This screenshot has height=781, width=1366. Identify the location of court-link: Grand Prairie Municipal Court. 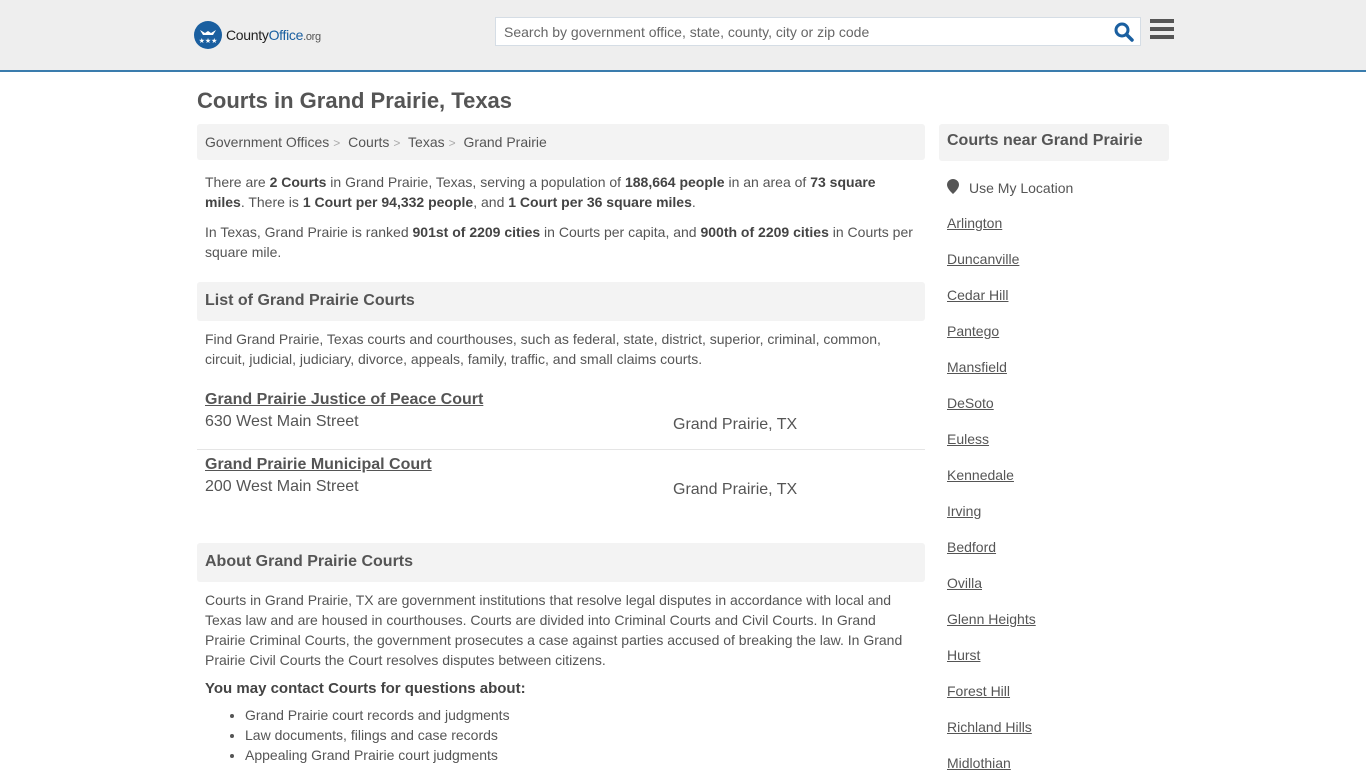
(561, 462).